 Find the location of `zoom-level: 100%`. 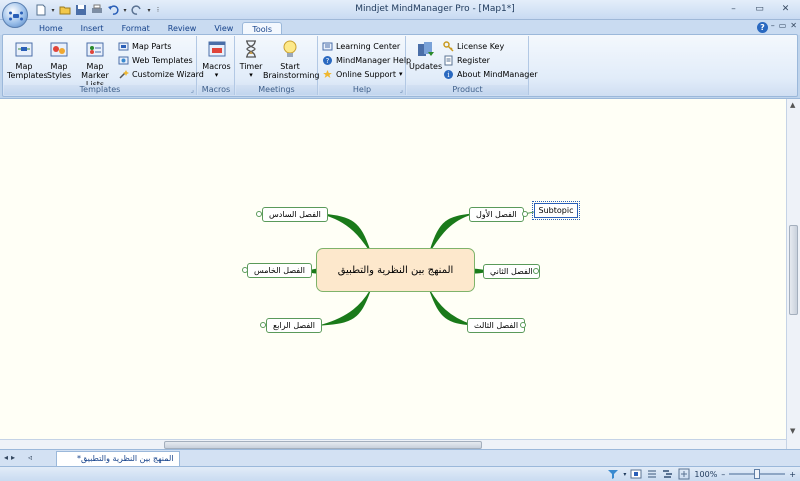

zoom-level: 100% is located at coordinates (706, 474).